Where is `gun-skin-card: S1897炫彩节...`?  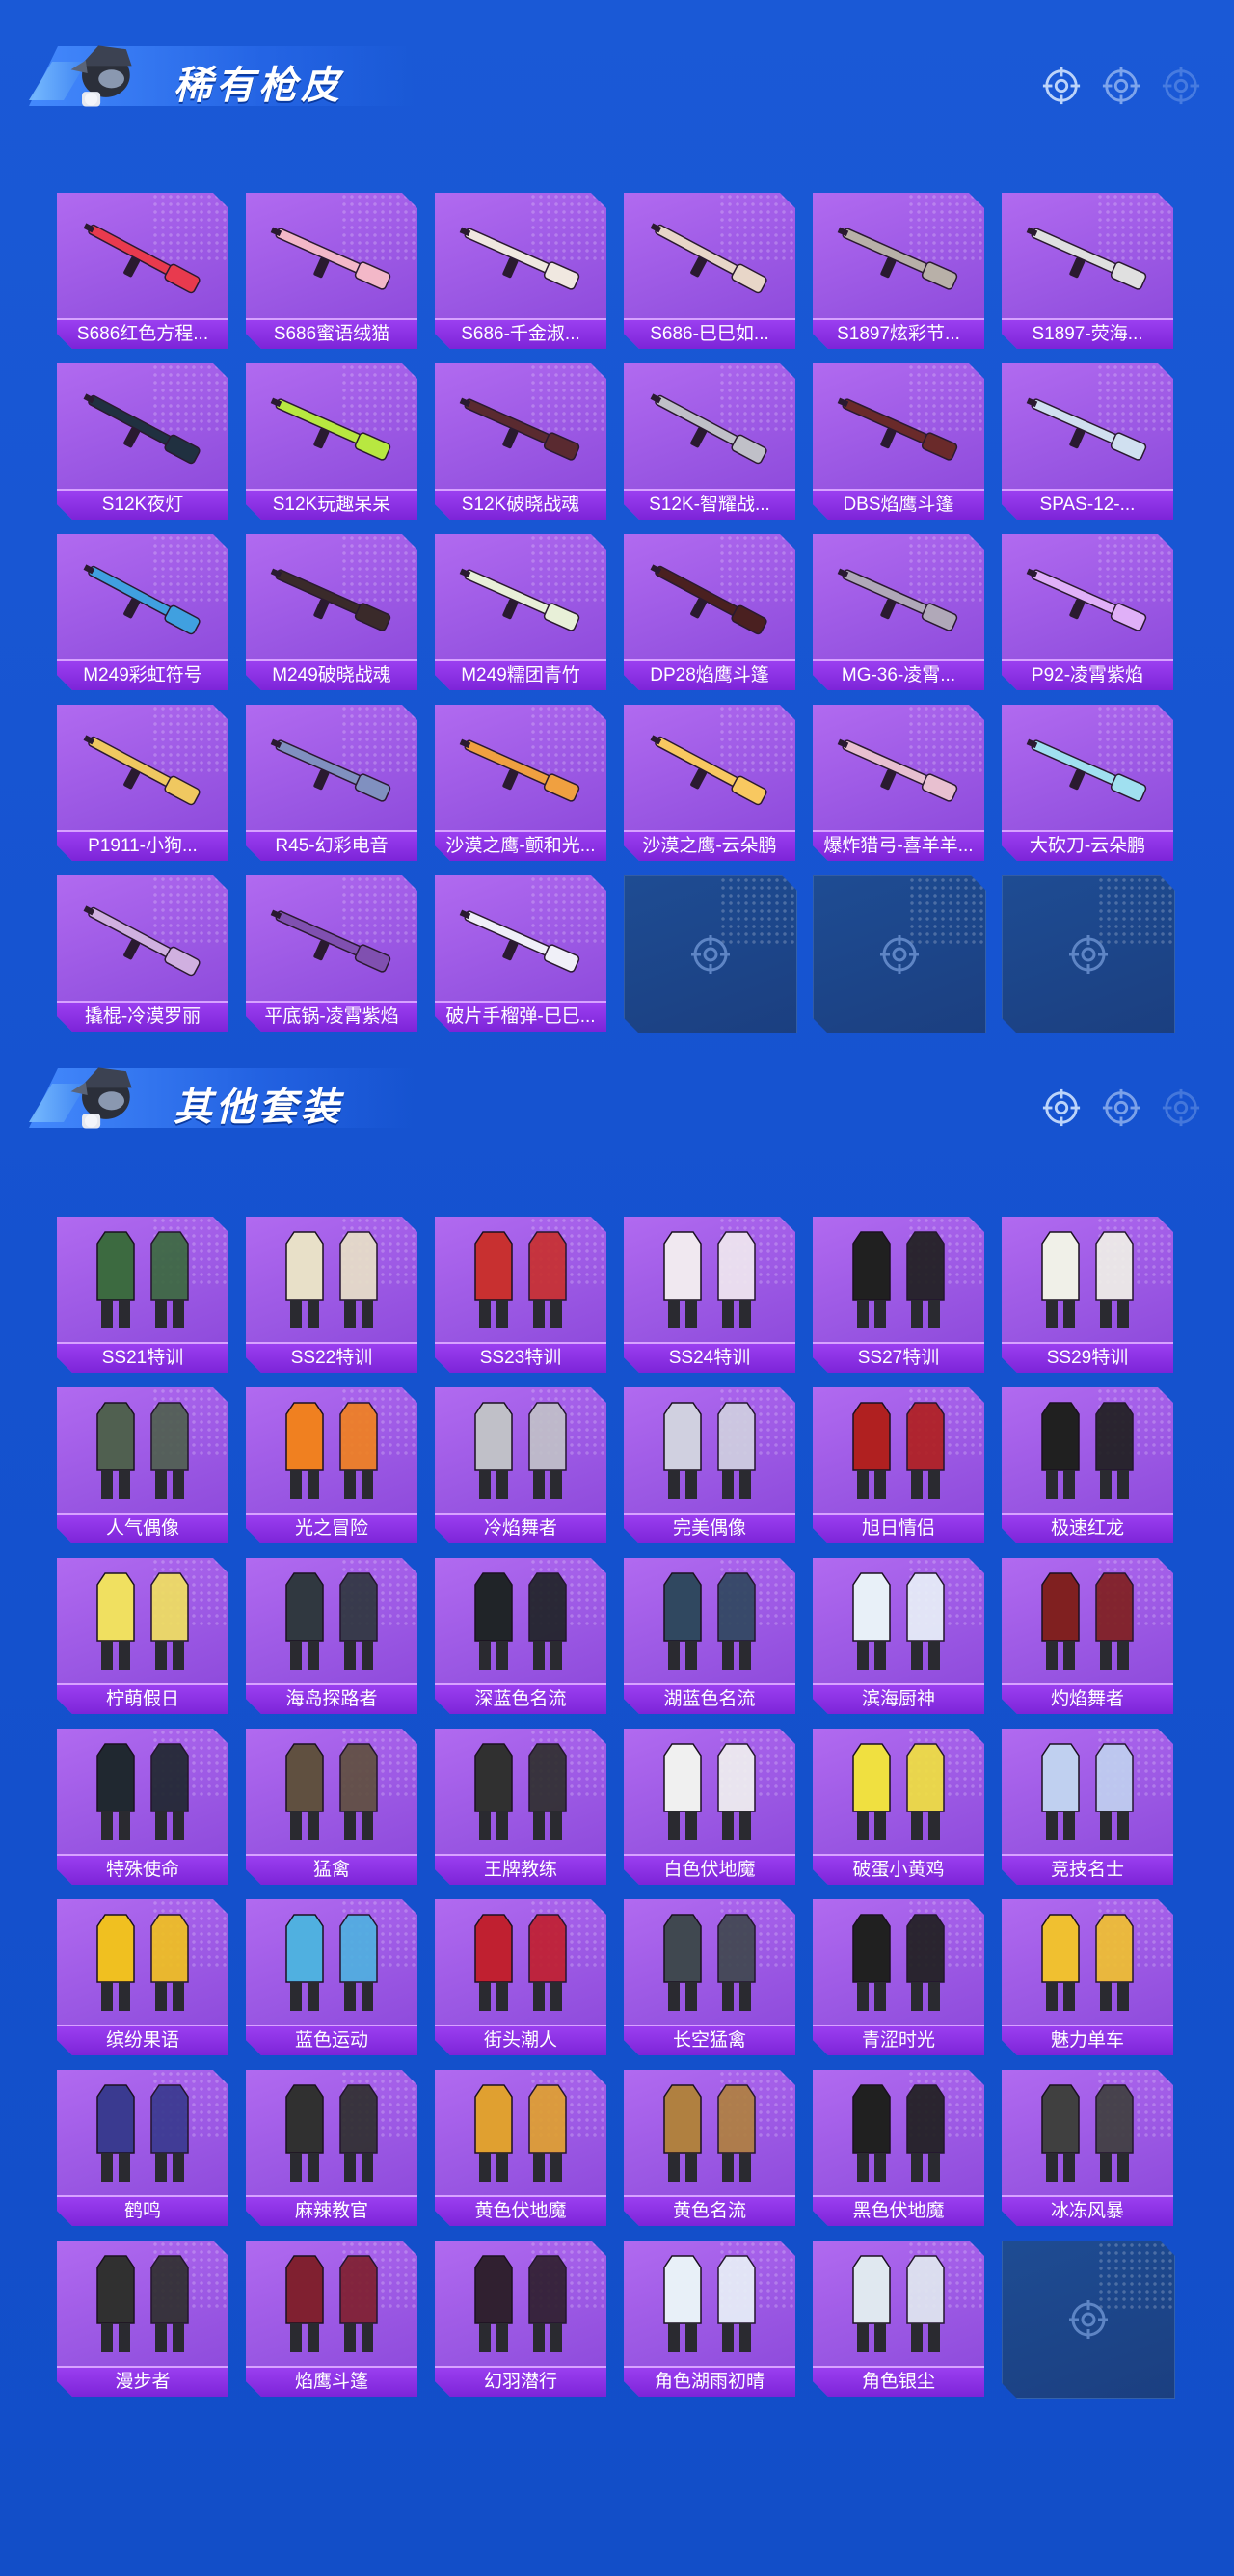
gun-skin-card: S1897炫彩节... is located at coordinates (898, 271).